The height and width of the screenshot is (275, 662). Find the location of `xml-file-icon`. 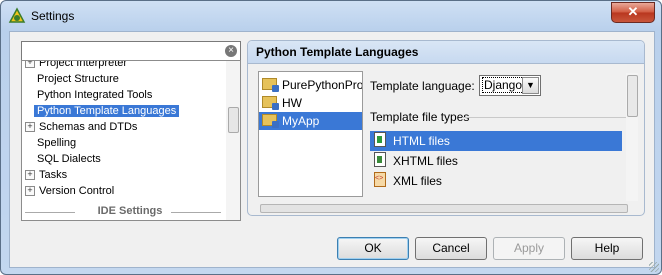

xml-file-icon is located at coordinates (380, 179).